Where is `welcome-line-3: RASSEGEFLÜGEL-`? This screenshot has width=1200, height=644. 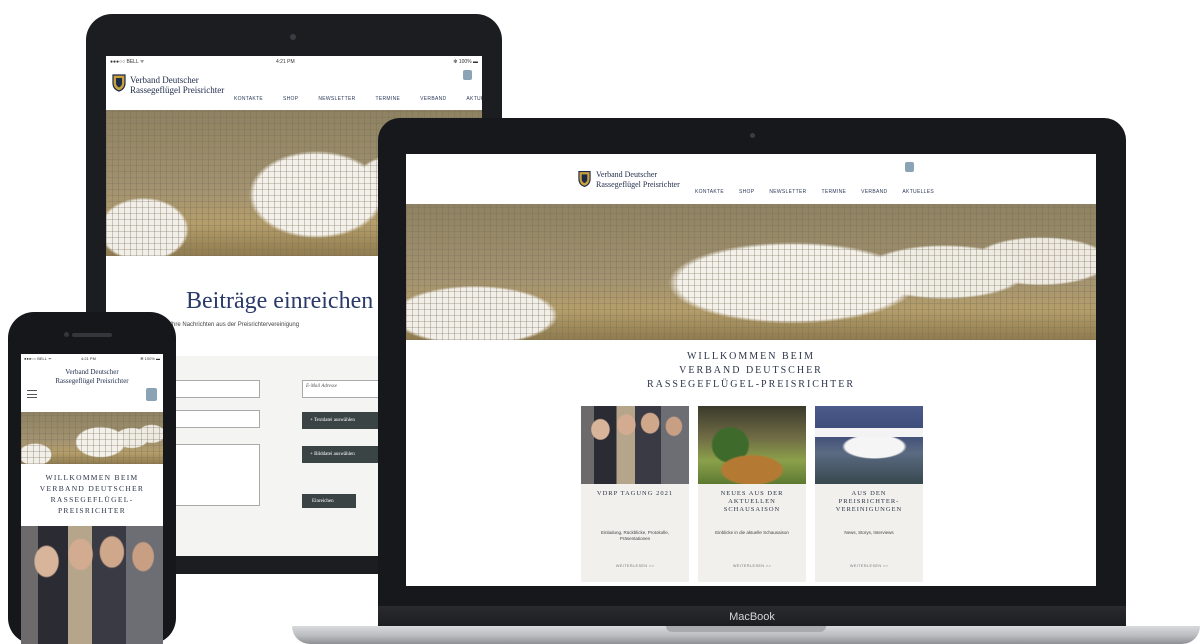
welcome-line-3: RASSEGEFLÜGEL- is located at coordinates (92, 499).